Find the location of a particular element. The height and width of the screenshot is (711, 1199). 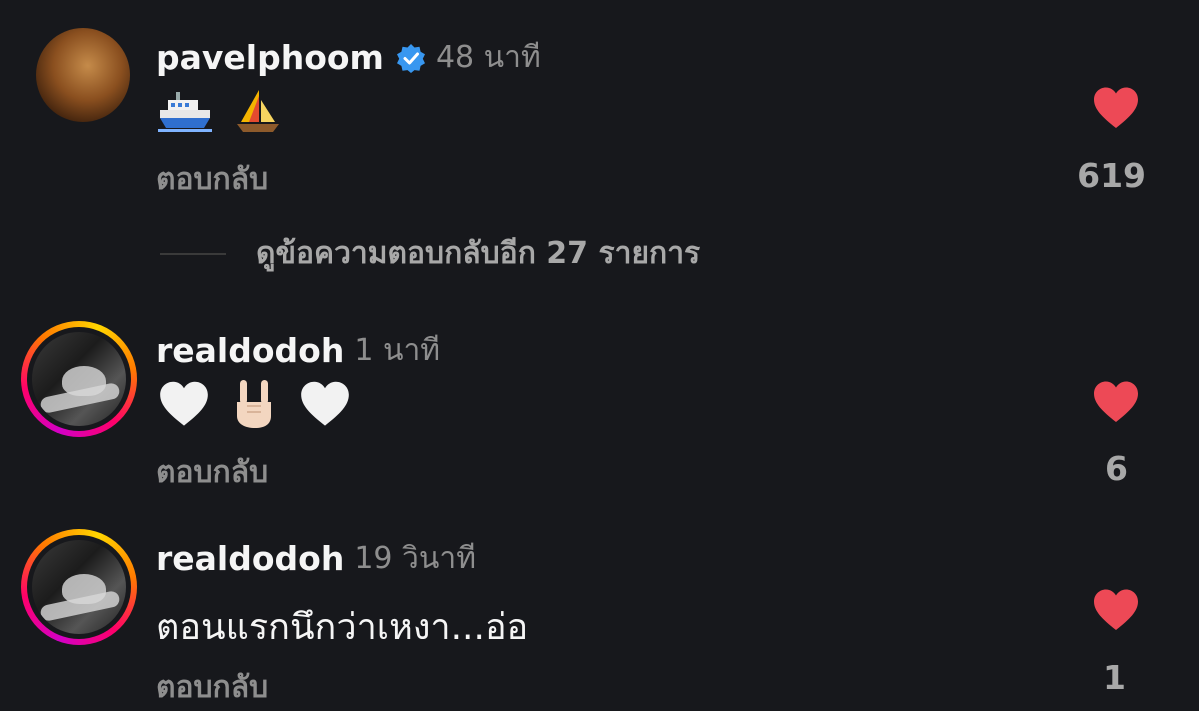

view-replies-label: ดูข้อความตอบกลับอีก 27 รายการ is located at coordinates (478, 253).